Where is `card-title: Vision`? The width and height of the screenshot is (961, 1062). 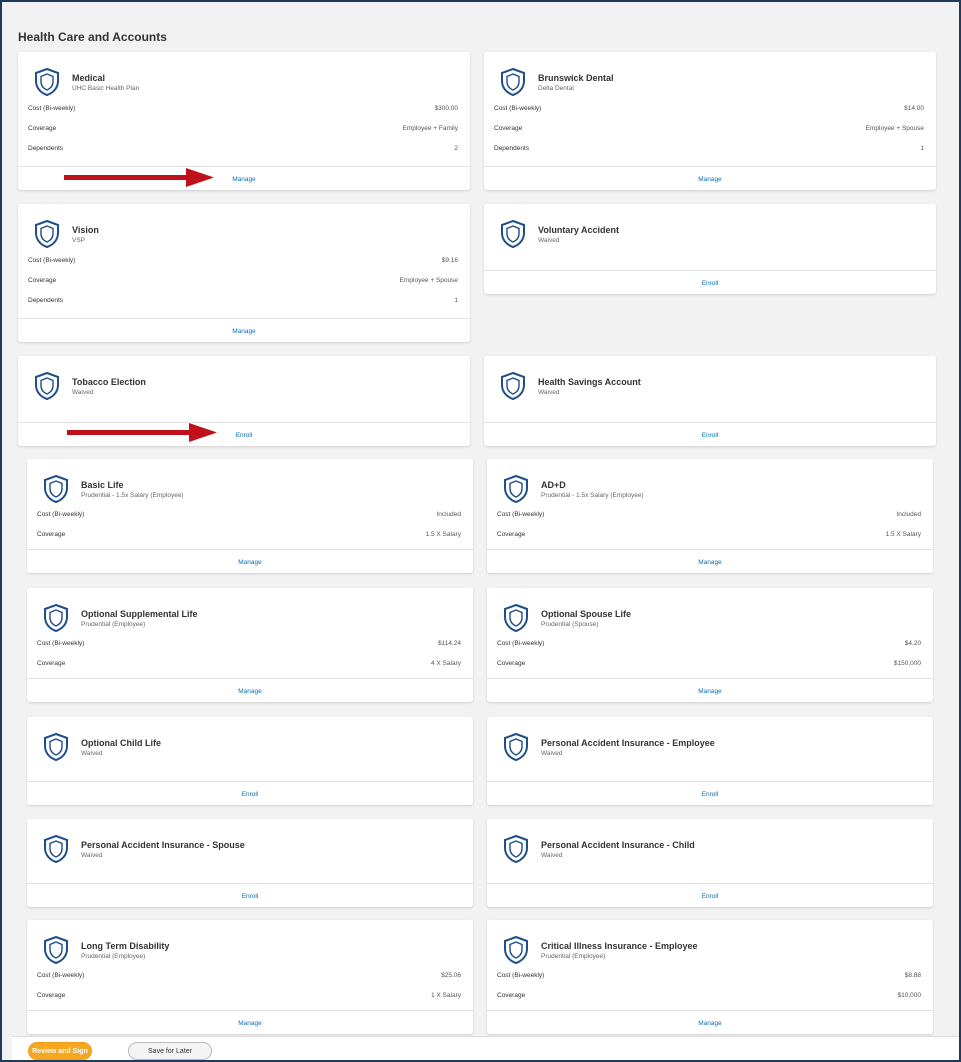 card-title: Vision is located at coordinates (85, 230).